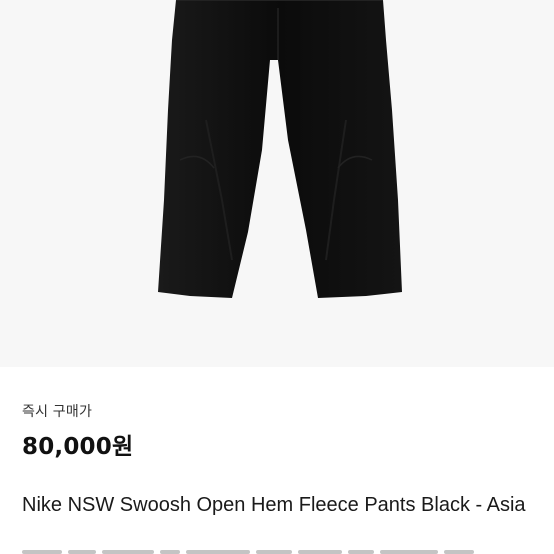 The image size is (554, 554). Describe the element at coordinates (277, 552) in the screenshot. I see `cutoff-text-line` at that location.